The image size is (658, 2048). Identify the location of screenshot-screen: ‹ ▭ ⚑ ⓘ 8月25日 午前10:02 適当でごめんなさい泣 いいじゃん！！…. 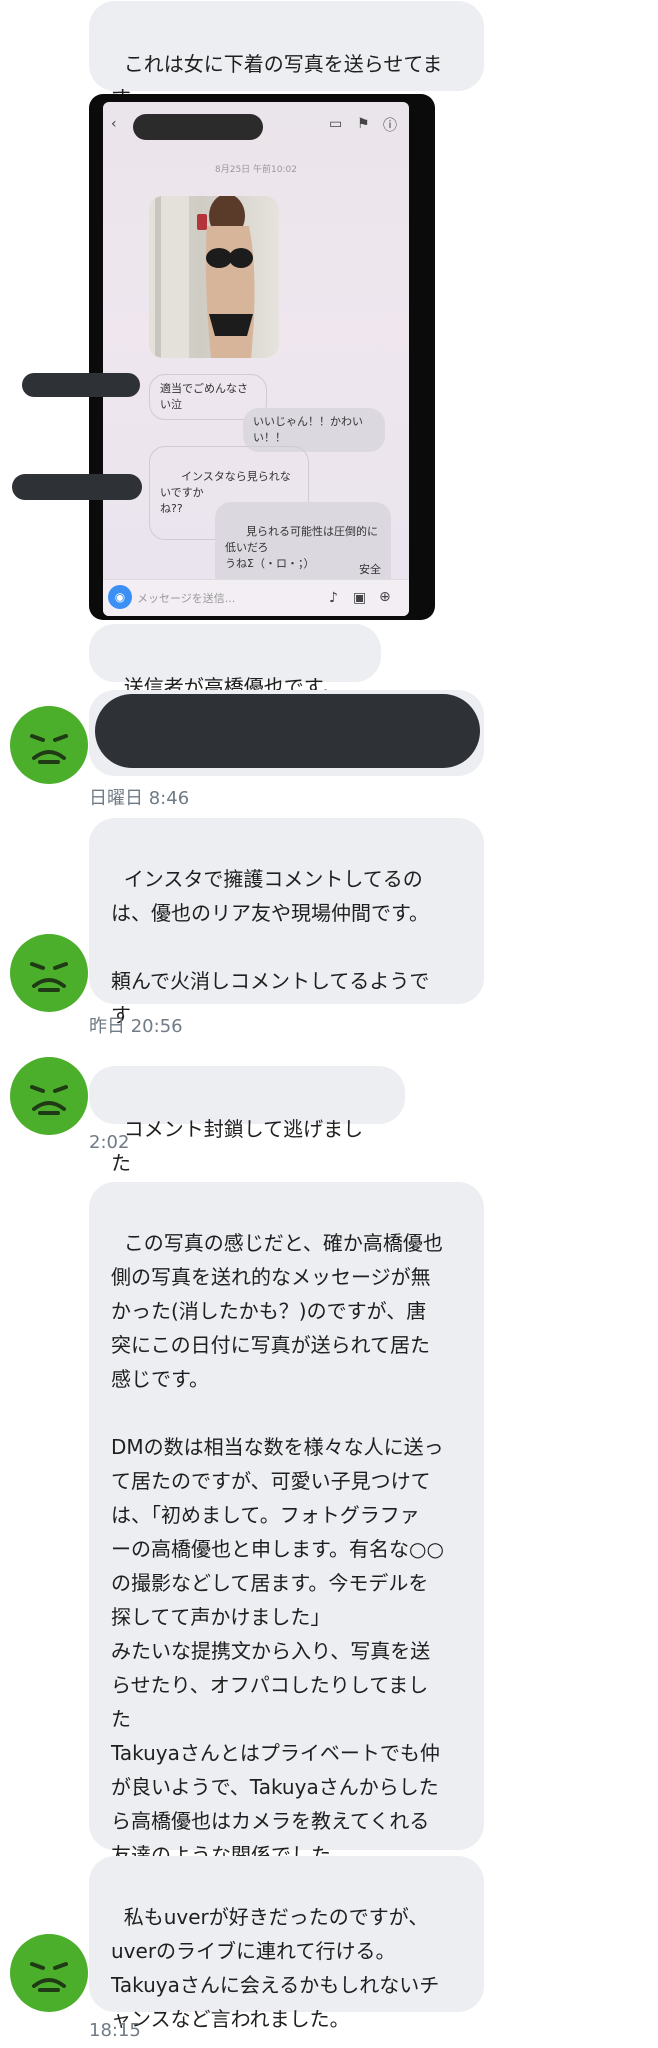
(256, 359).